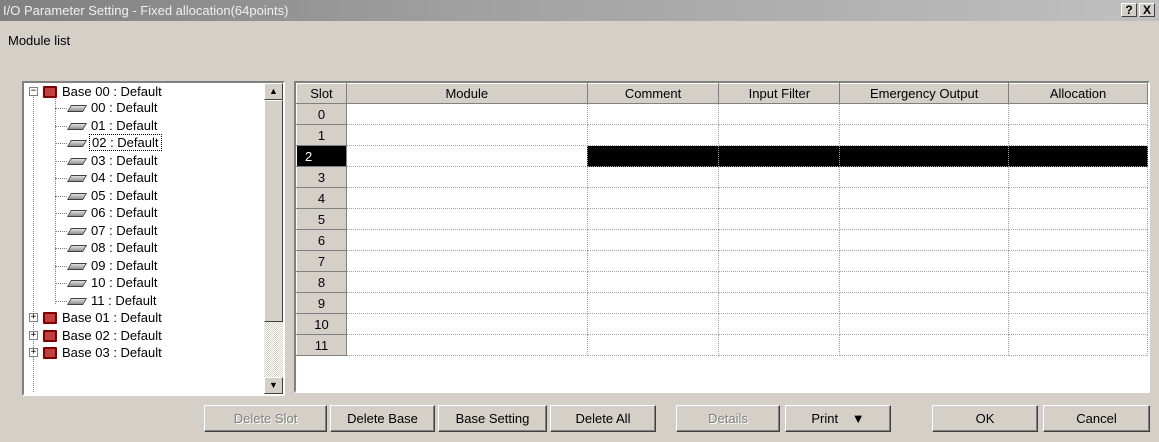 This screenshot has width=1159, height=442. What do you see at coordinates (112, 300) in the screenshot?
I see `tree-module-item: 11 : Default` at bounding box center [112, 300].